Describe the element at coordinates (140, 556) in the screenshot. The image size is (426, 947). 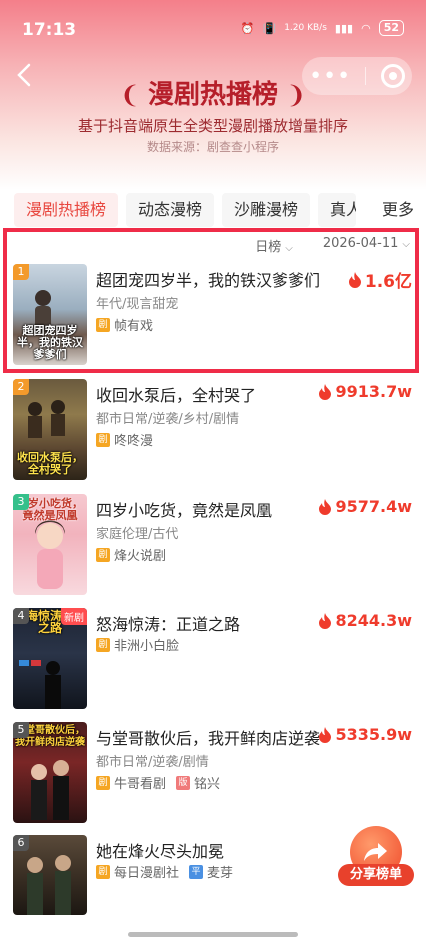
I see `producer-name: 烽火说剧` at that location.